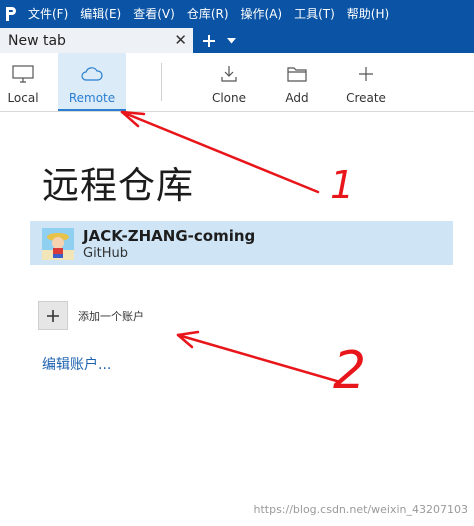  Describe the element at coordinates (106, 253) in the screenshot. I see `account-host: GitHub` at that location.